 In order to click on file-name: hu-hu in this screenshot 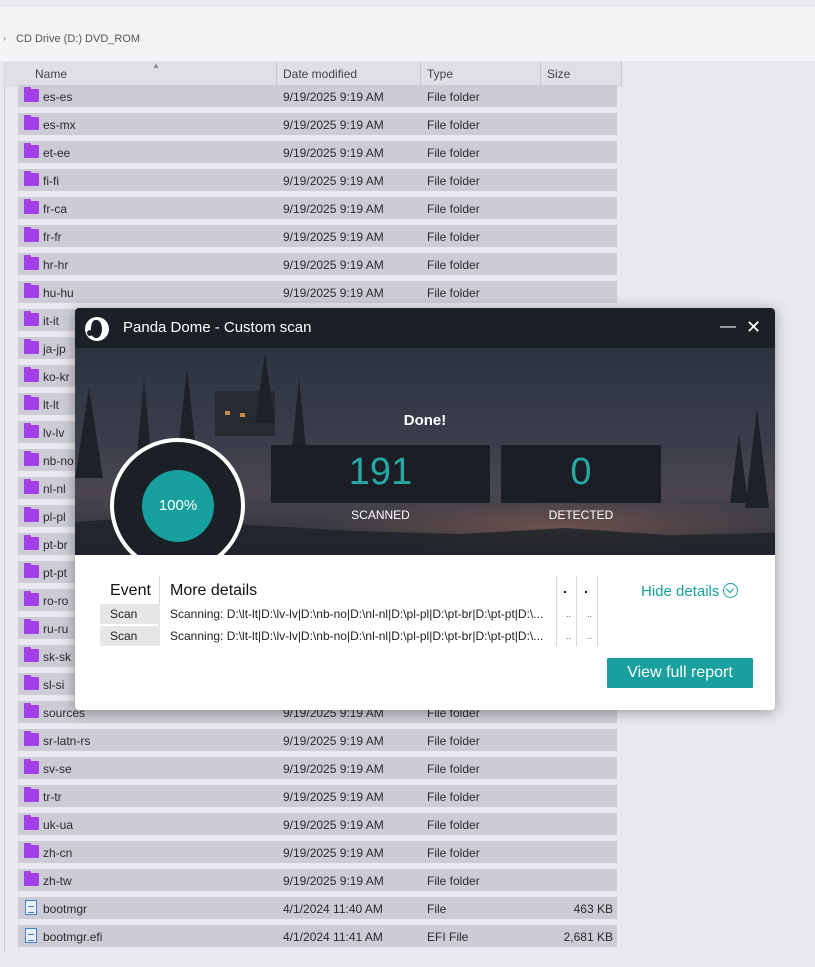, I will do `click(58, 293)`.